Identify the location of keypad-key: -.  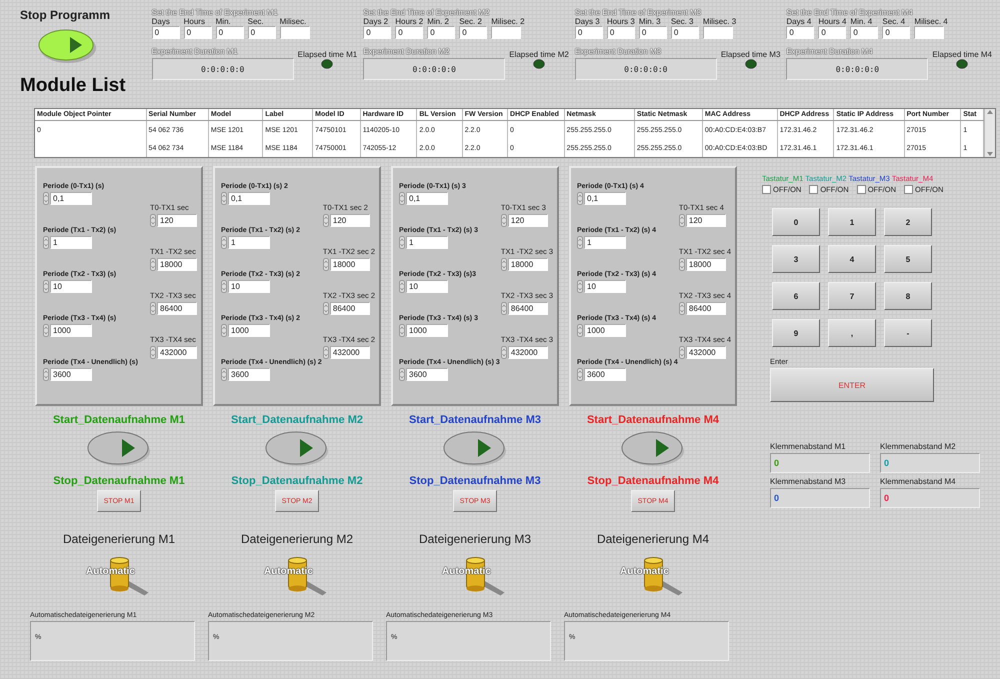
(908, 333).